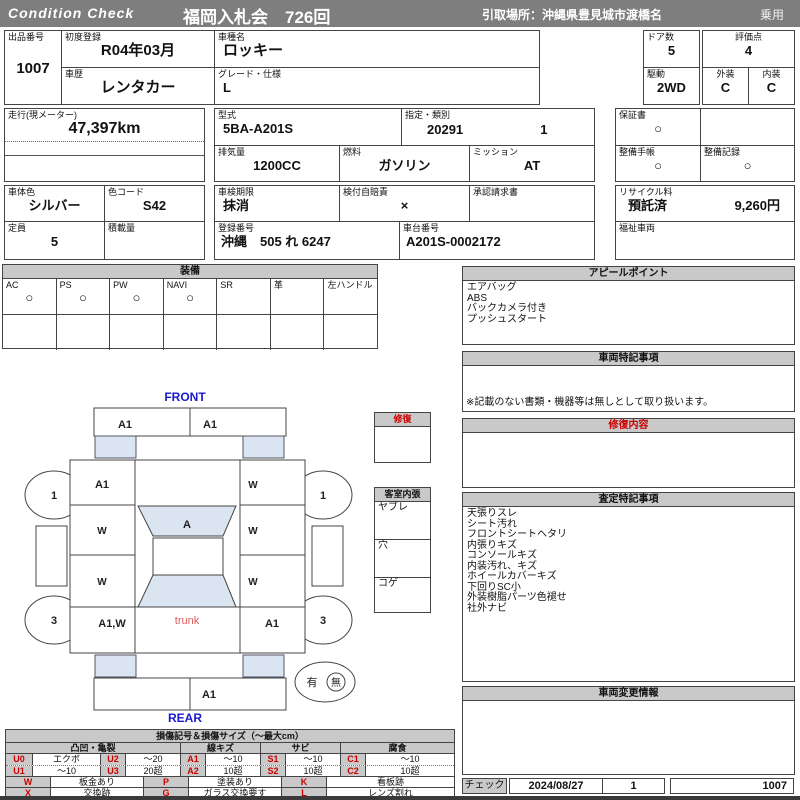 Image resolution: width=800 pixels, height=800 pixels. I want to click on left-front-door-mark: W, so click(102, 531).